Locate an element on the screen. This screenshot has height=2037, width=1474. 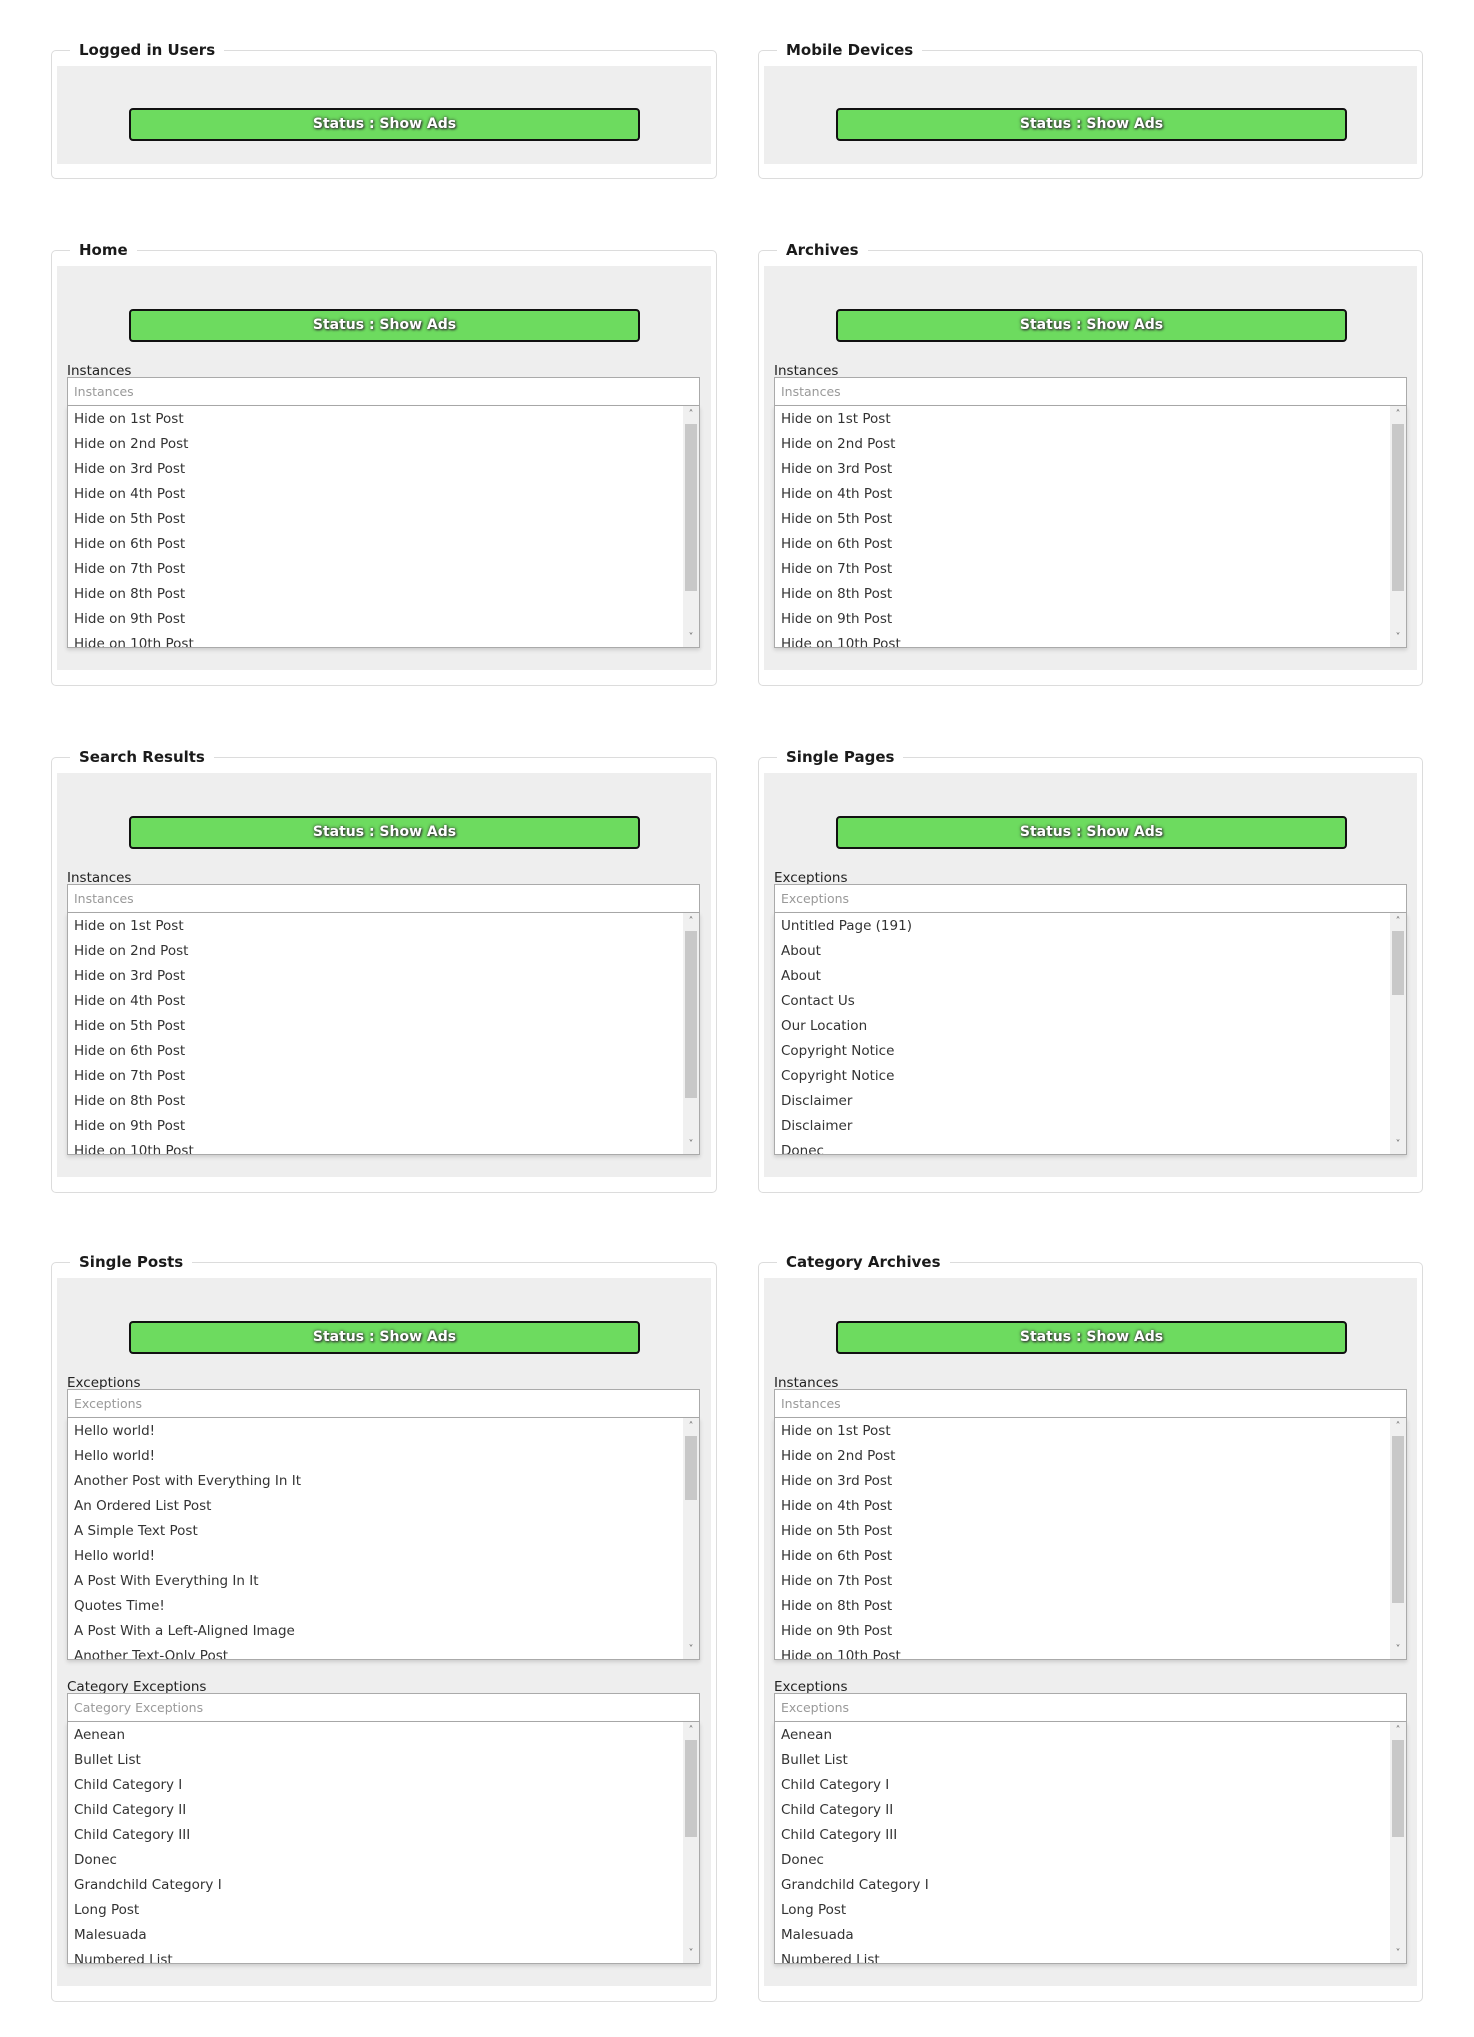
list-item: Malesuada is located at coordinates (375, 1935).